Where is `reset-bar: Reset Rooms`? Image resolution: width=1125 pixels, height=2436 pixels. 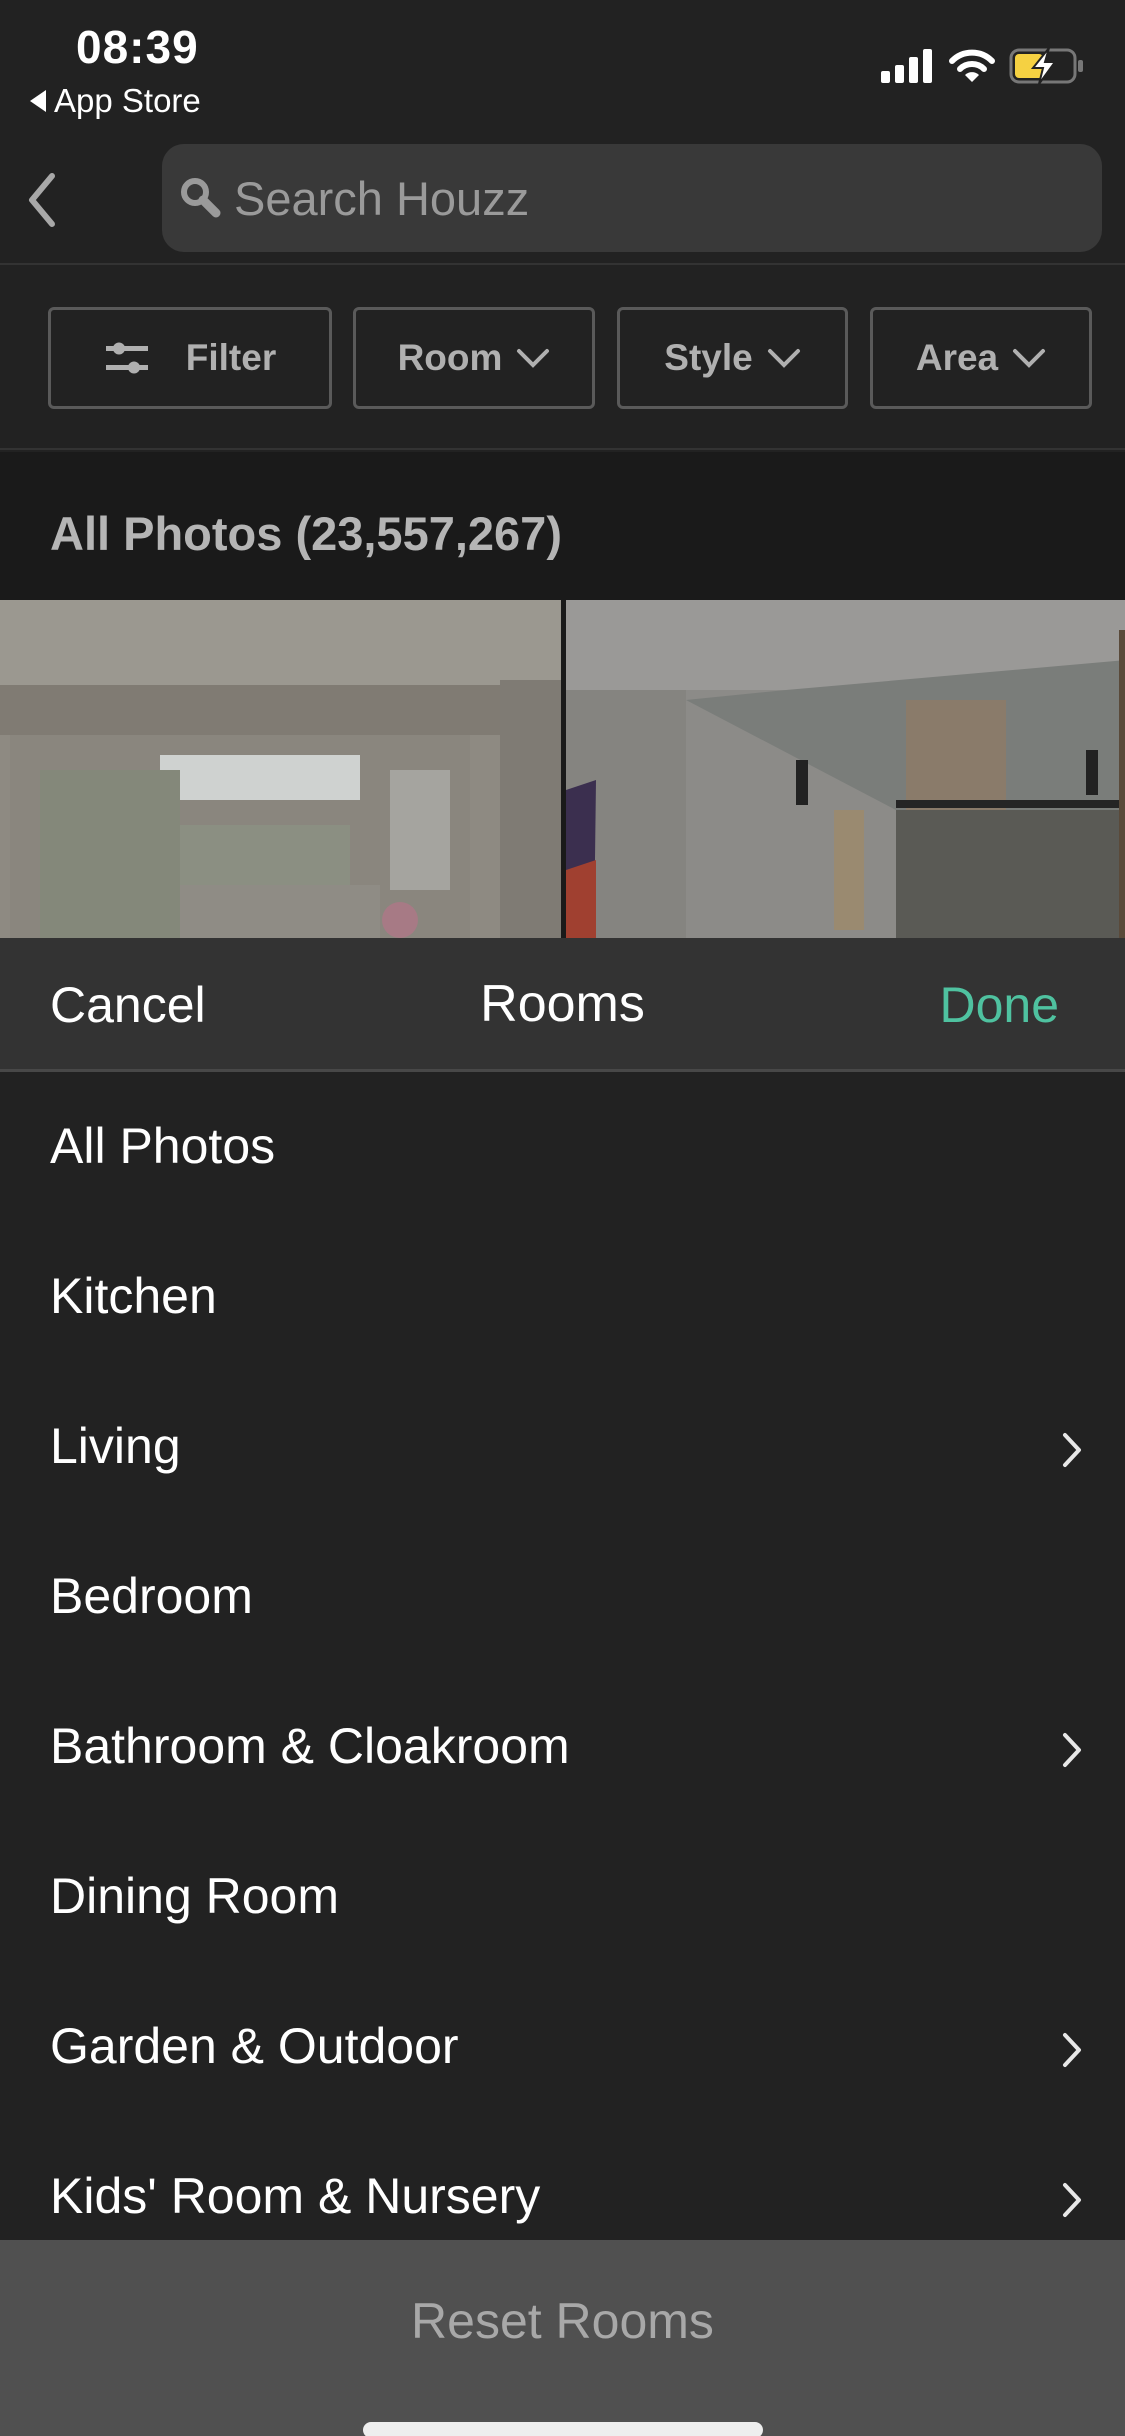 reset-bar: Reset Rooms is located at coordinates (562, 2338).